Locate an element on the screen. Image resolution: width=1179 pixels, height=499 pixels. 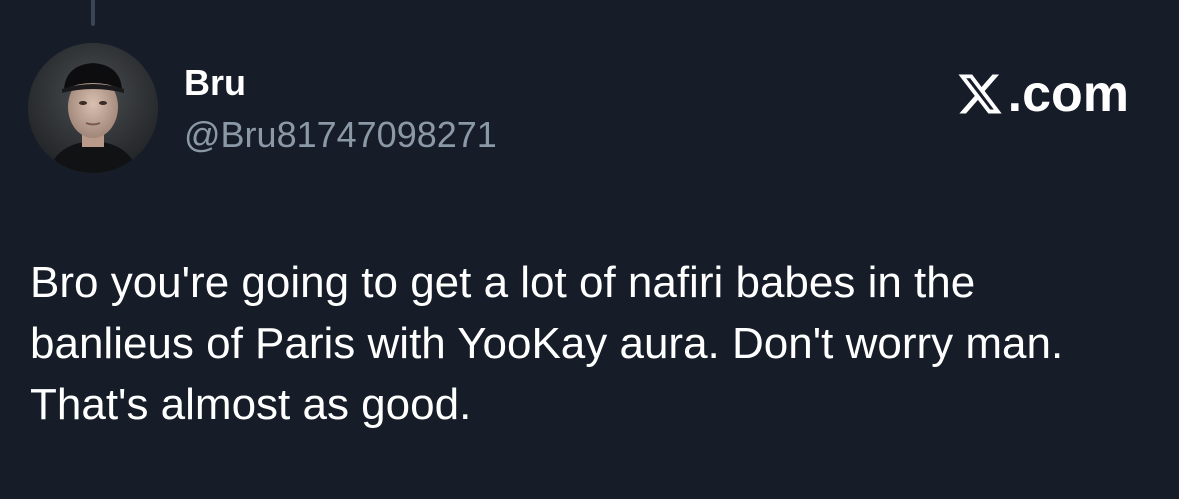
avatar is located at coordinates (93, 108).